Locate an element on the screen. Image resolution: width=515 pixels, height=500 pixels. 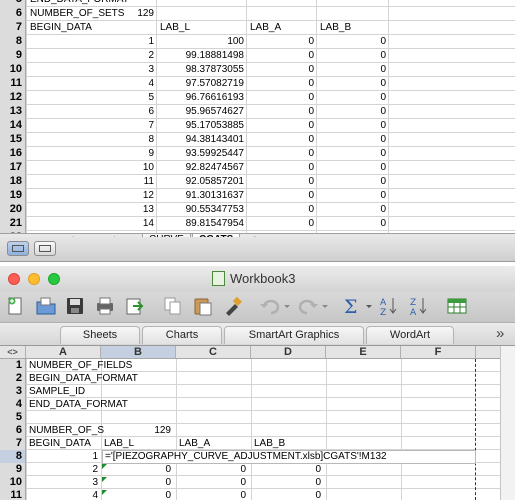
cell-b: 3 is located at coordinates (123, 70).